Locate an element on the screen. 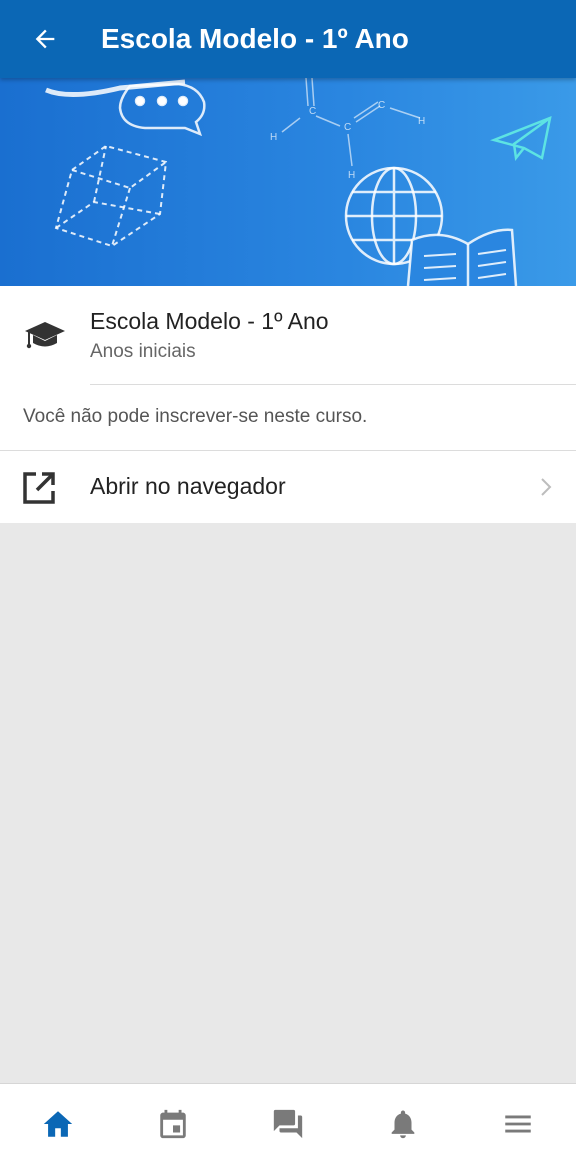 The width and height of the screenshot is (576, 1164). arrow-back-icon is located at coordinates (45, 39).